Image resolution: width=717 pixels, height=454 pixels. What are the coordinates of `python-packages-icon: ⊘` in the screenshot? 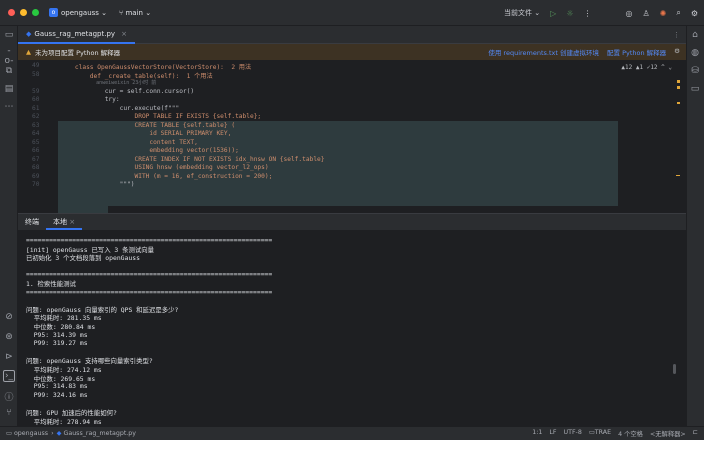 It's located at (9, 317).